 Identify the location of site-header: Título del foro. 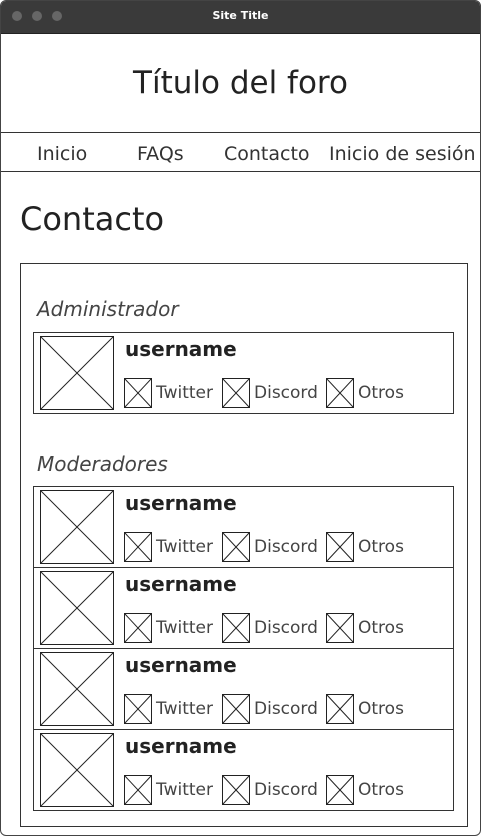
(240, 83).